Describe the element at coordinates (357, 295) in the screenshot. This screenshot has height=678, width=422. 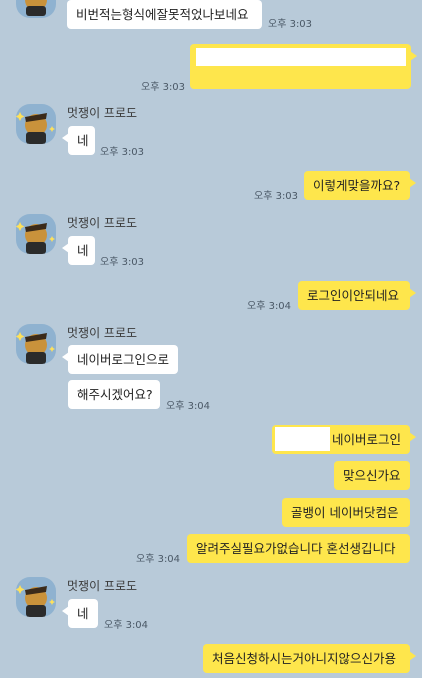
I see `message-bubble: 로그인이안되네요` at that location.